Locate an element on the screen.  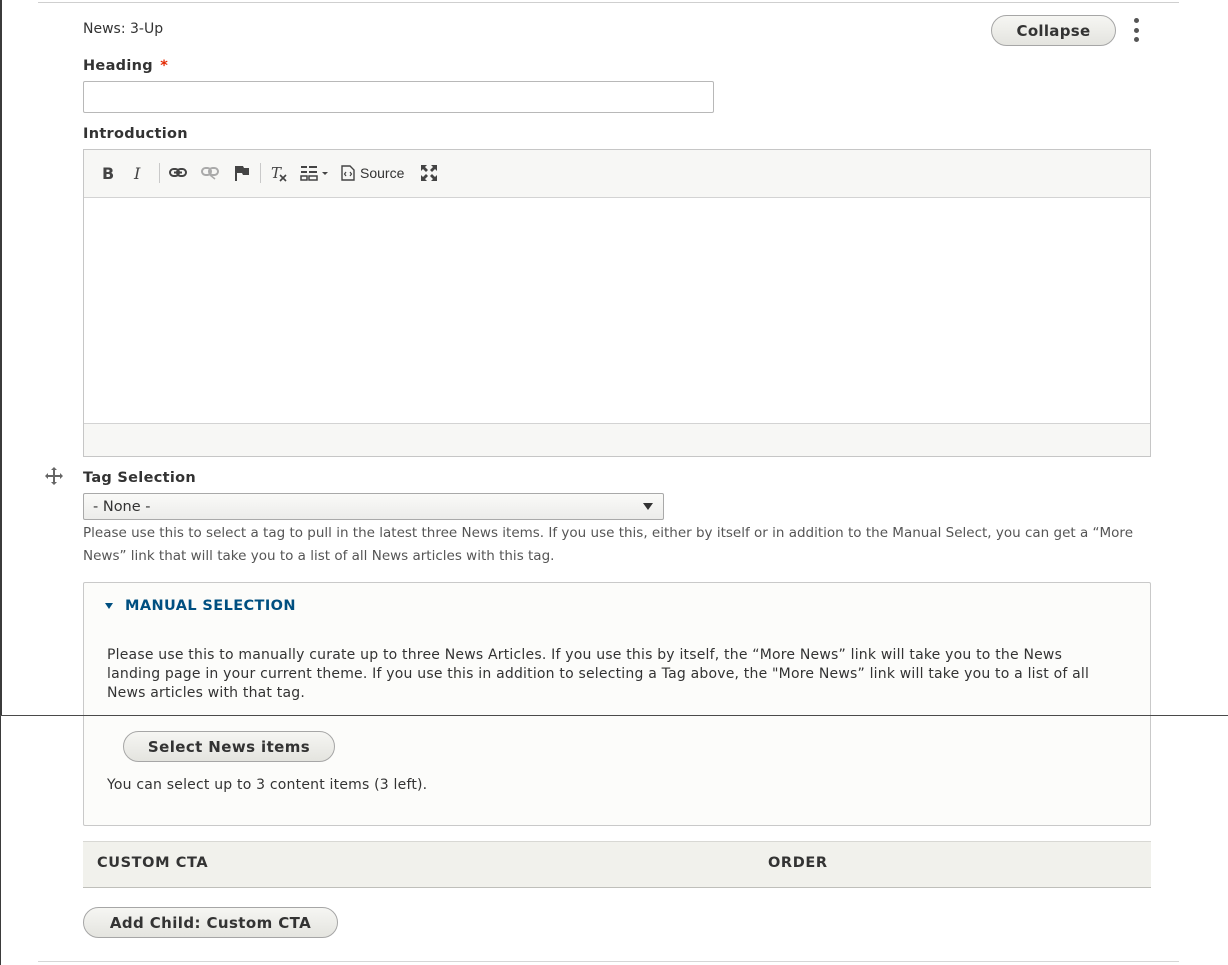
tag-selection-value: - None - is located at coordinates (122, 506).